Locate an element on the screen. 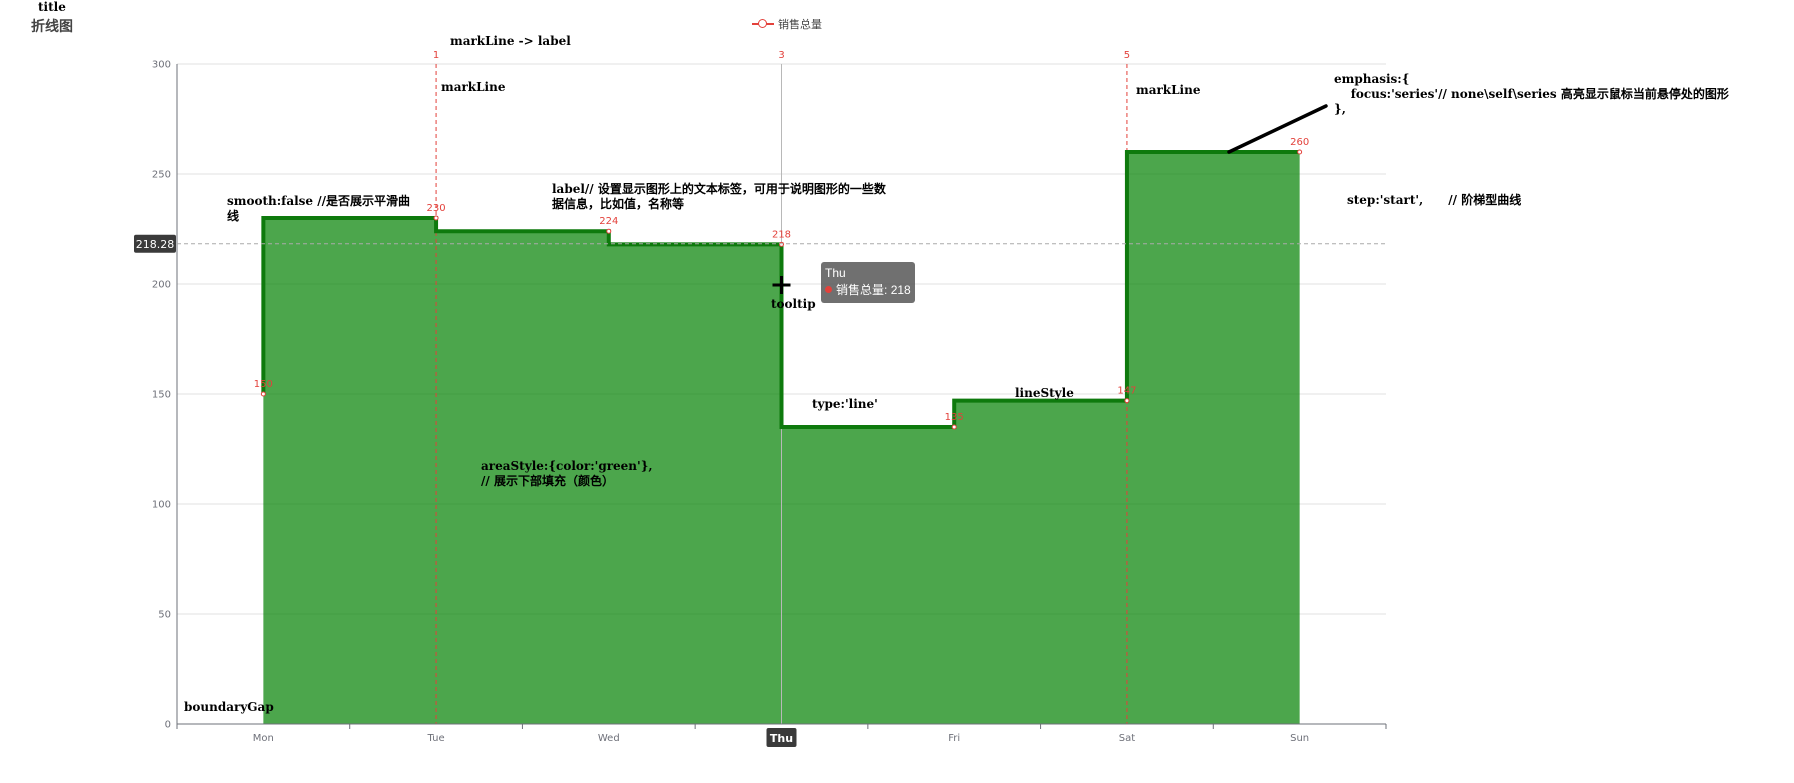 This screenshot has width=1794, height=783. x-tick-label: Sun is located at coordinates (1299, 738).